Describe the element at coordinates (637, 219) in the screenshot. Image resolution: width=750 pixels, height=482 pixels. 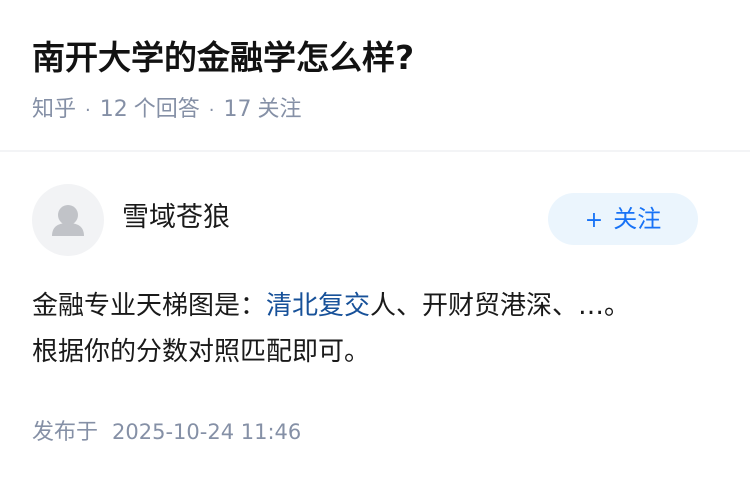
I see `follow-button-label: 关注` at that location.